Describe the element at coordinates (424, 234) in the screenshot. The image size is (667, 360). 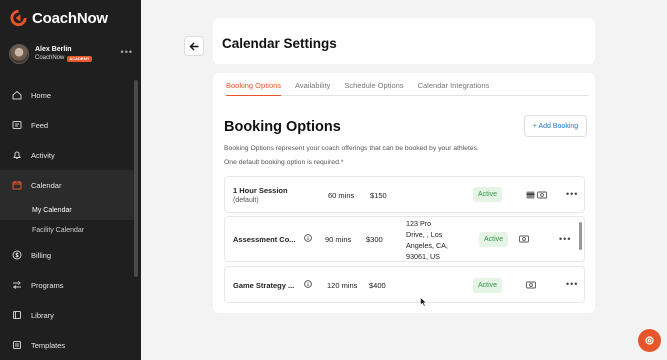
I see `location-line: Drive, , Los` at that location.